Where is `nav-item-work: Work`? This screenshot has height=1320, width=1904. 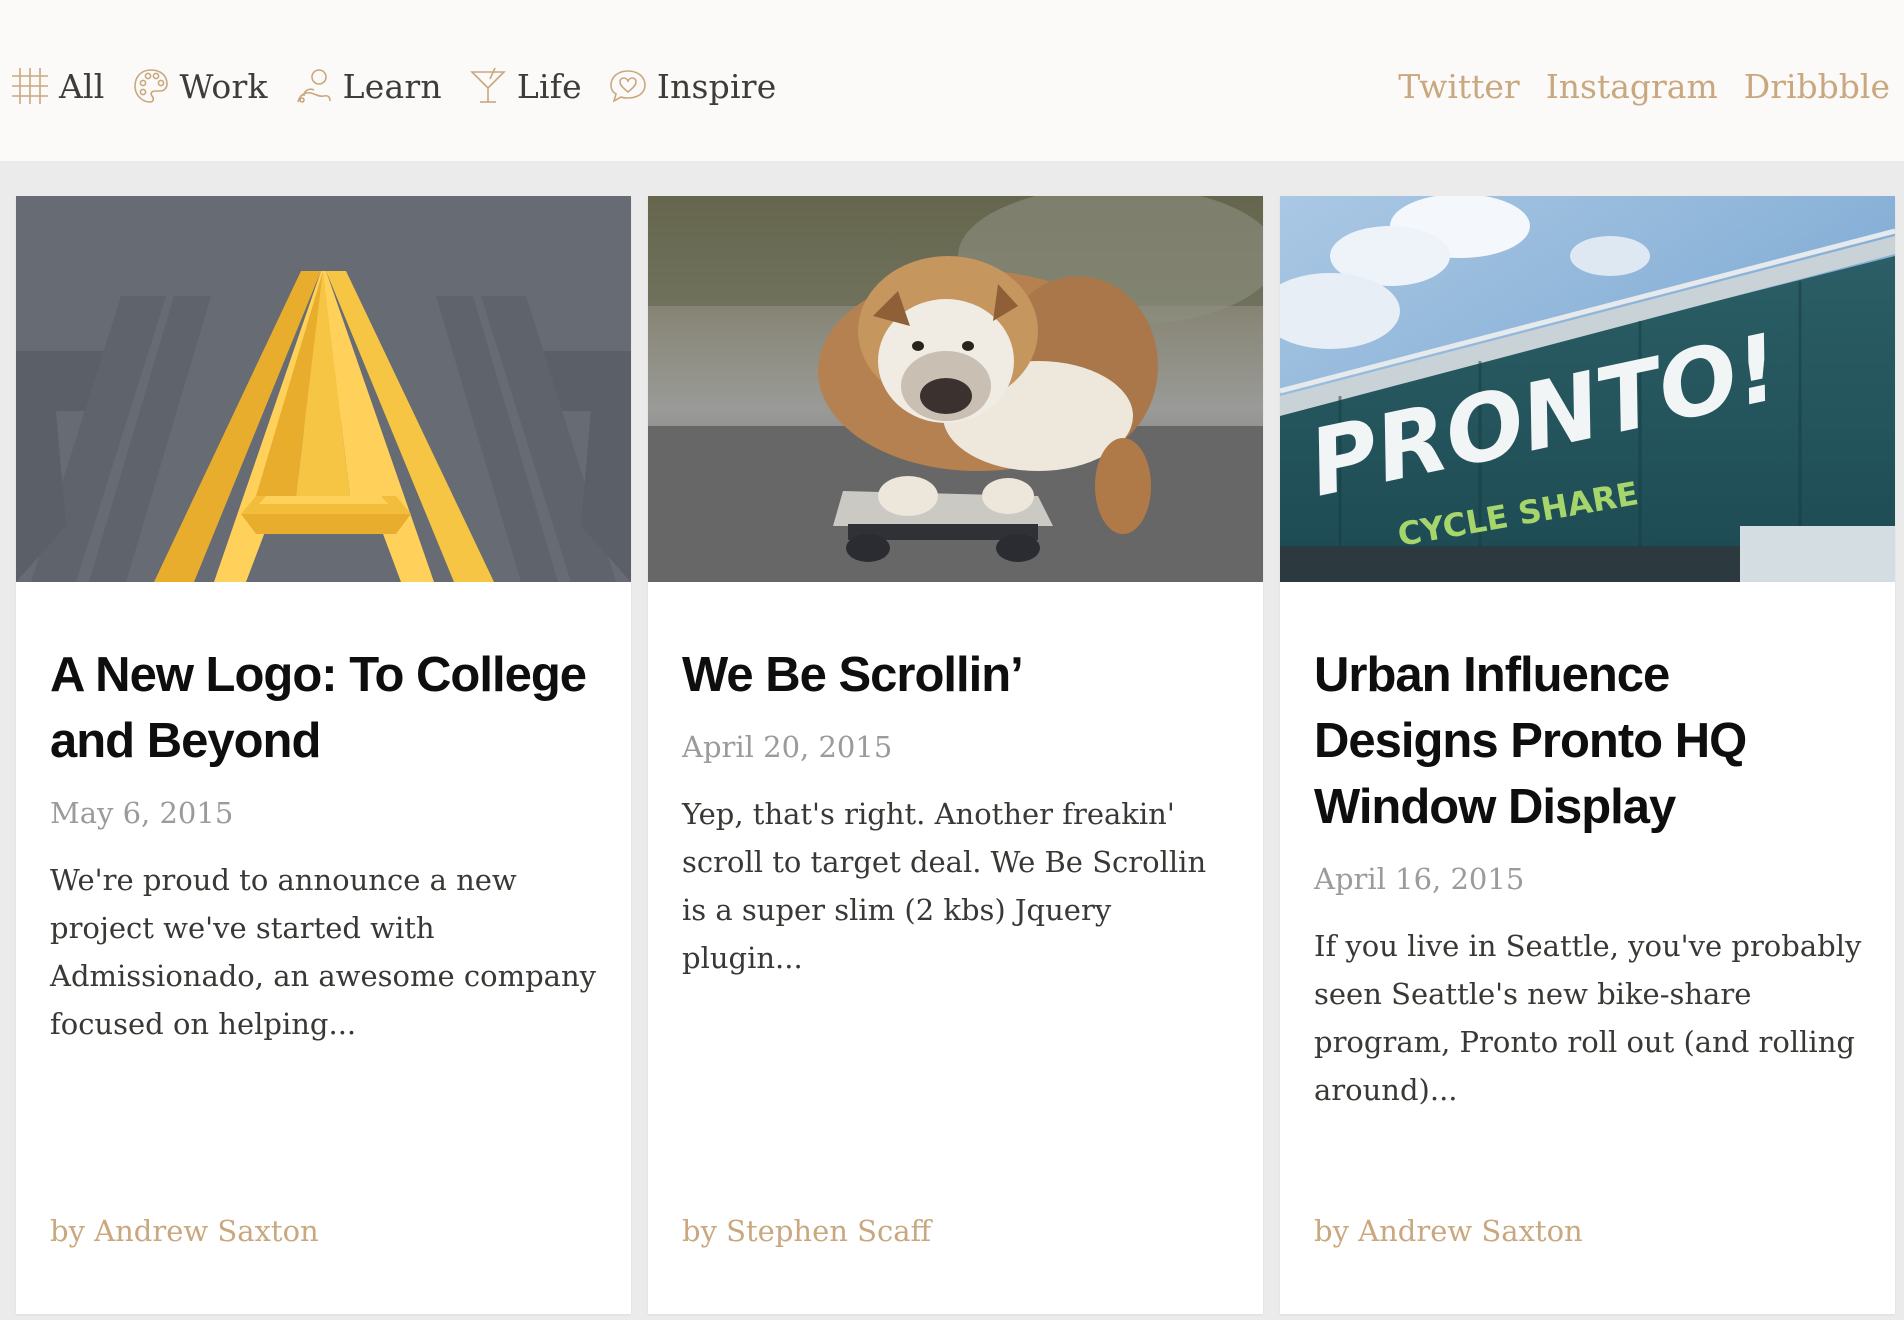
nav-item-work: Work is located at coordinates (199, 86).